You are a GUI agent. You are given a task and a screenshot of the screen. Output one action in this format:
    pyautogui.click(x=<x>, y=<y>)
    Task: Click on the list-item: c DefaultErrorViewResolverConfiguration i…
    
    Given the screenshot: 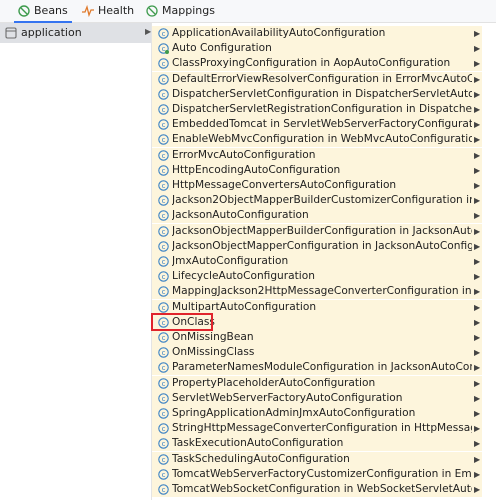 What is the action you would take?
    pyautogui.click(x=317, y=79)
    